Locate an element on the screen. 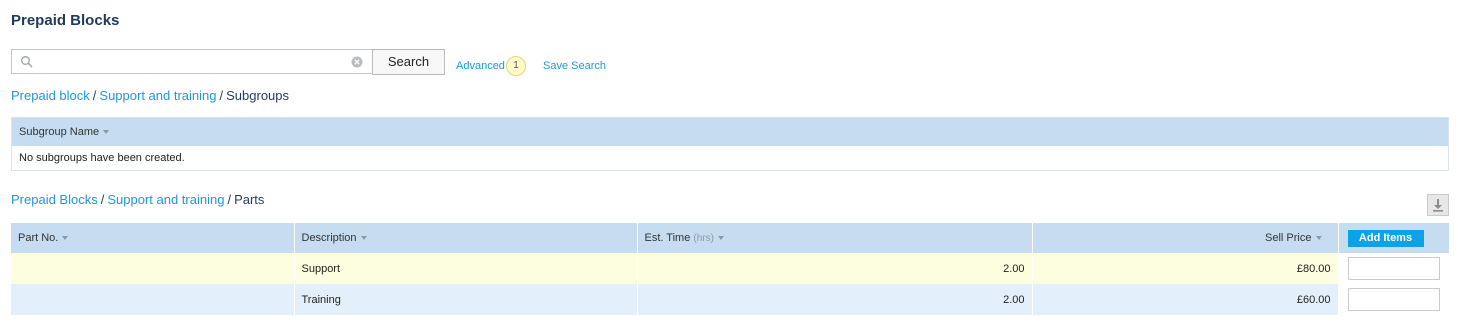 The height and width of the screenshot is (329, 1458). search-input is located at coordinates (192, 63).